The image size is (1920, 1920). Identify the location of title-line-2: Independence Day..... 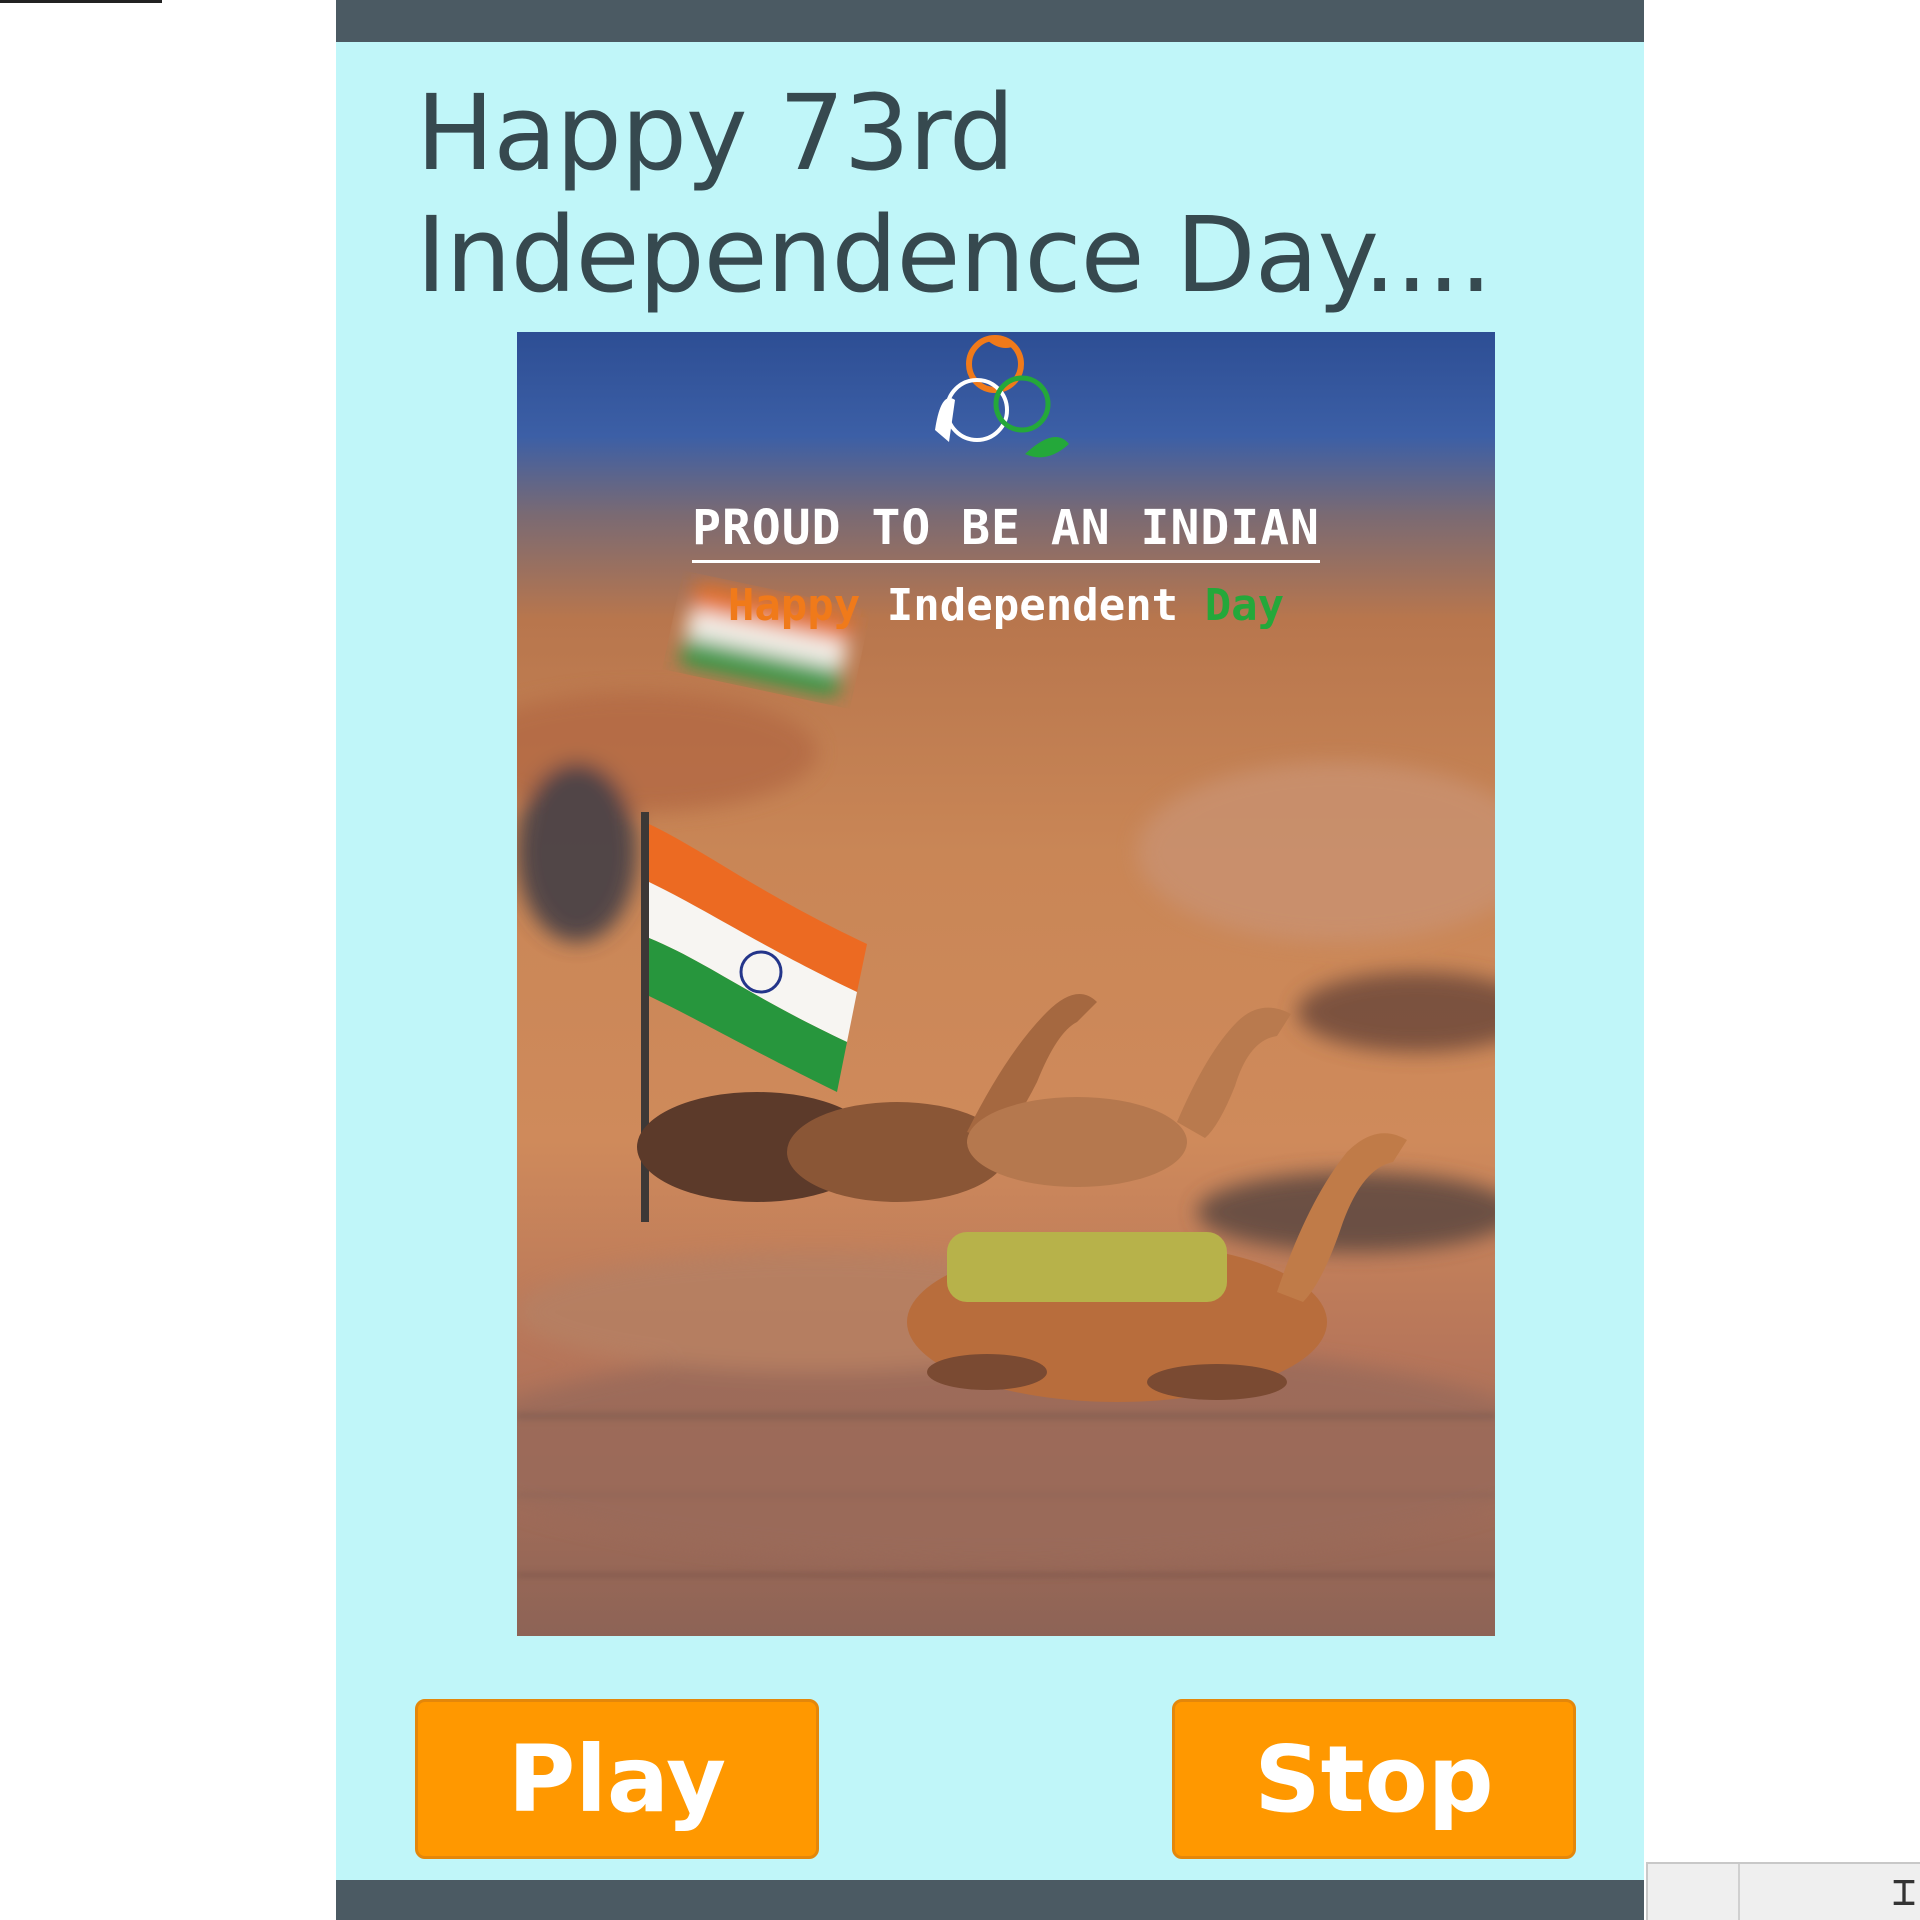
(954, 255).